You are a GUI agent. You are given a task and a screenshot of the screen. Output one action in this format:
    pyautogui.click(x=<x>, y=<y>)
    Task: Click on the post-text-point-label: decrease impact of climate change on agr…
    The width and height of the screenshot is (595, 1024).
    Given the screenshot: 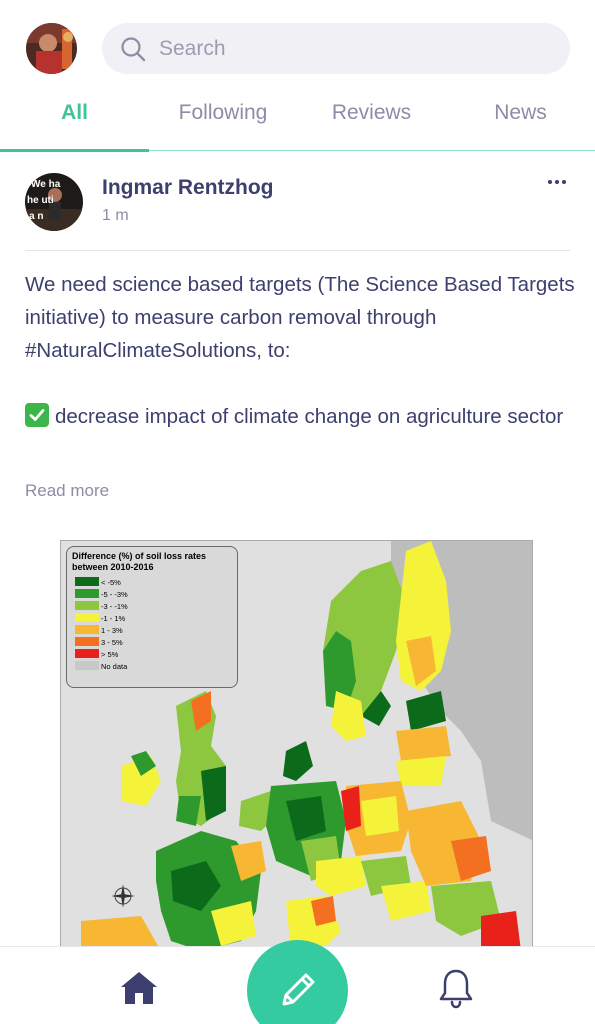 What is the action you would take?
    pyautogui.click(x=309, y=416)
    